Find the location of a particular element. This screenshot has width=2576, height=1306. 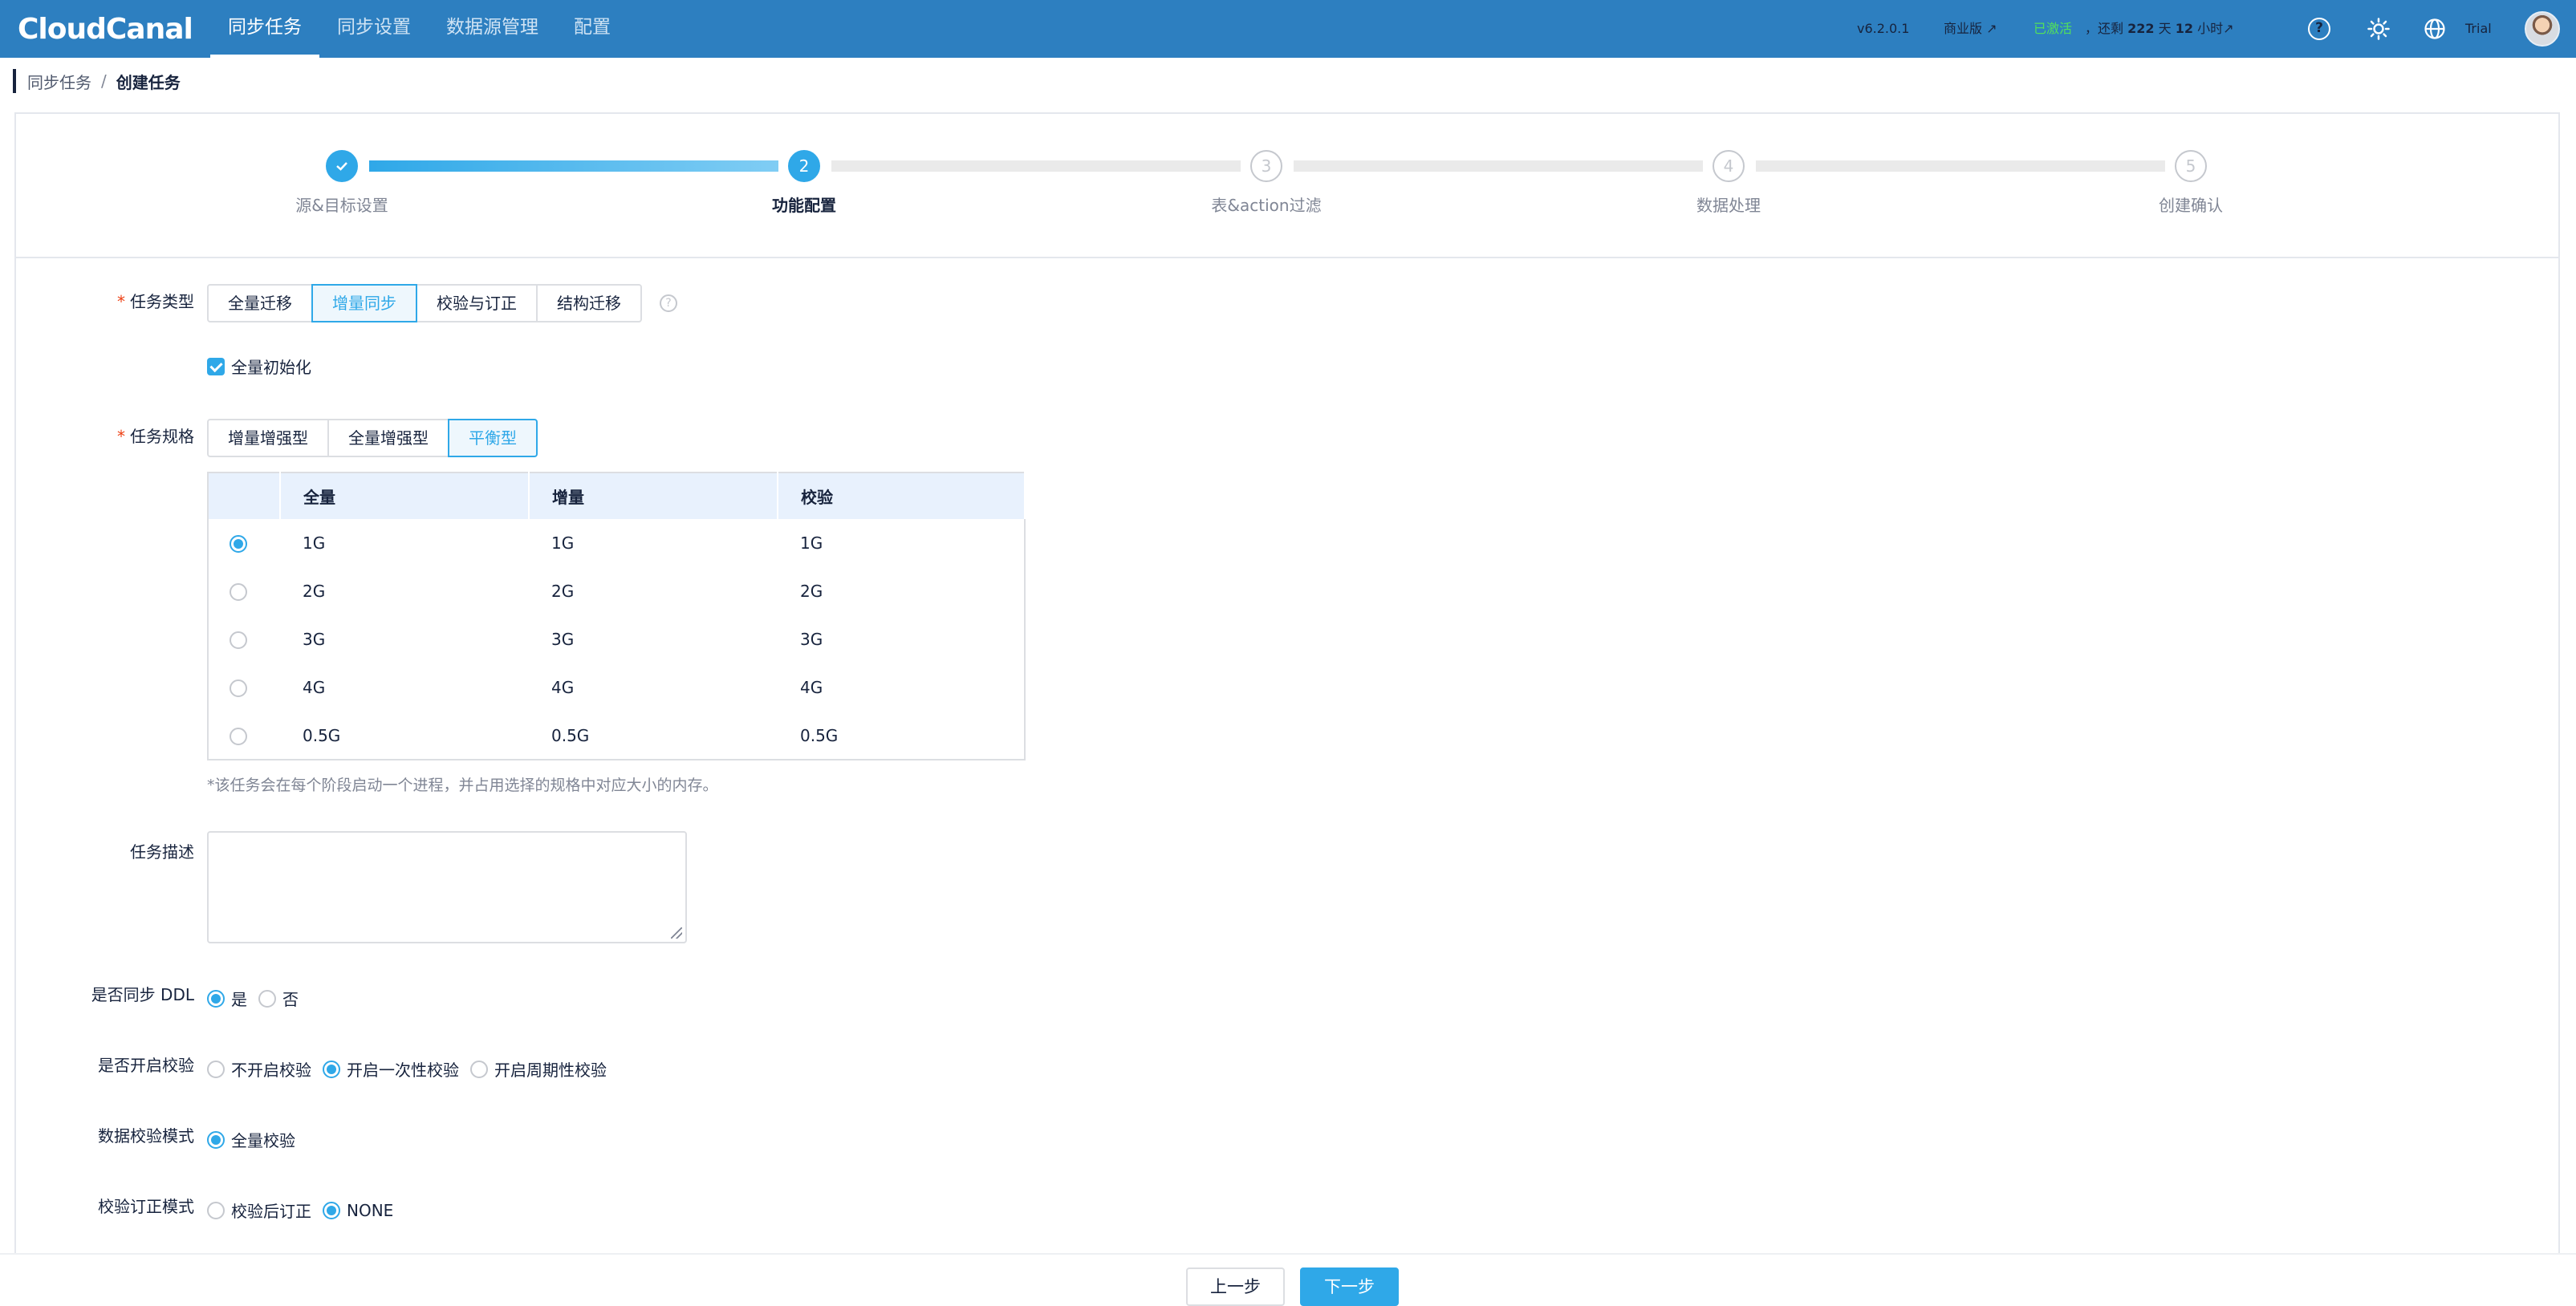

breadcrumb-parent: 同步任务 is located at coordinates (59, 81).